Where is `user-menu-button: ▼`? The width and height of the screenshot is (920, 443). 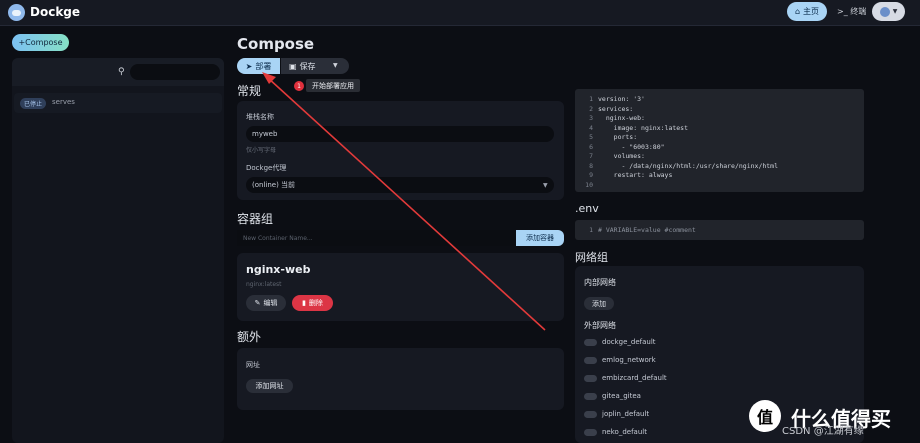 user-menu-button: ▼ is located at coordinates (888, 11).